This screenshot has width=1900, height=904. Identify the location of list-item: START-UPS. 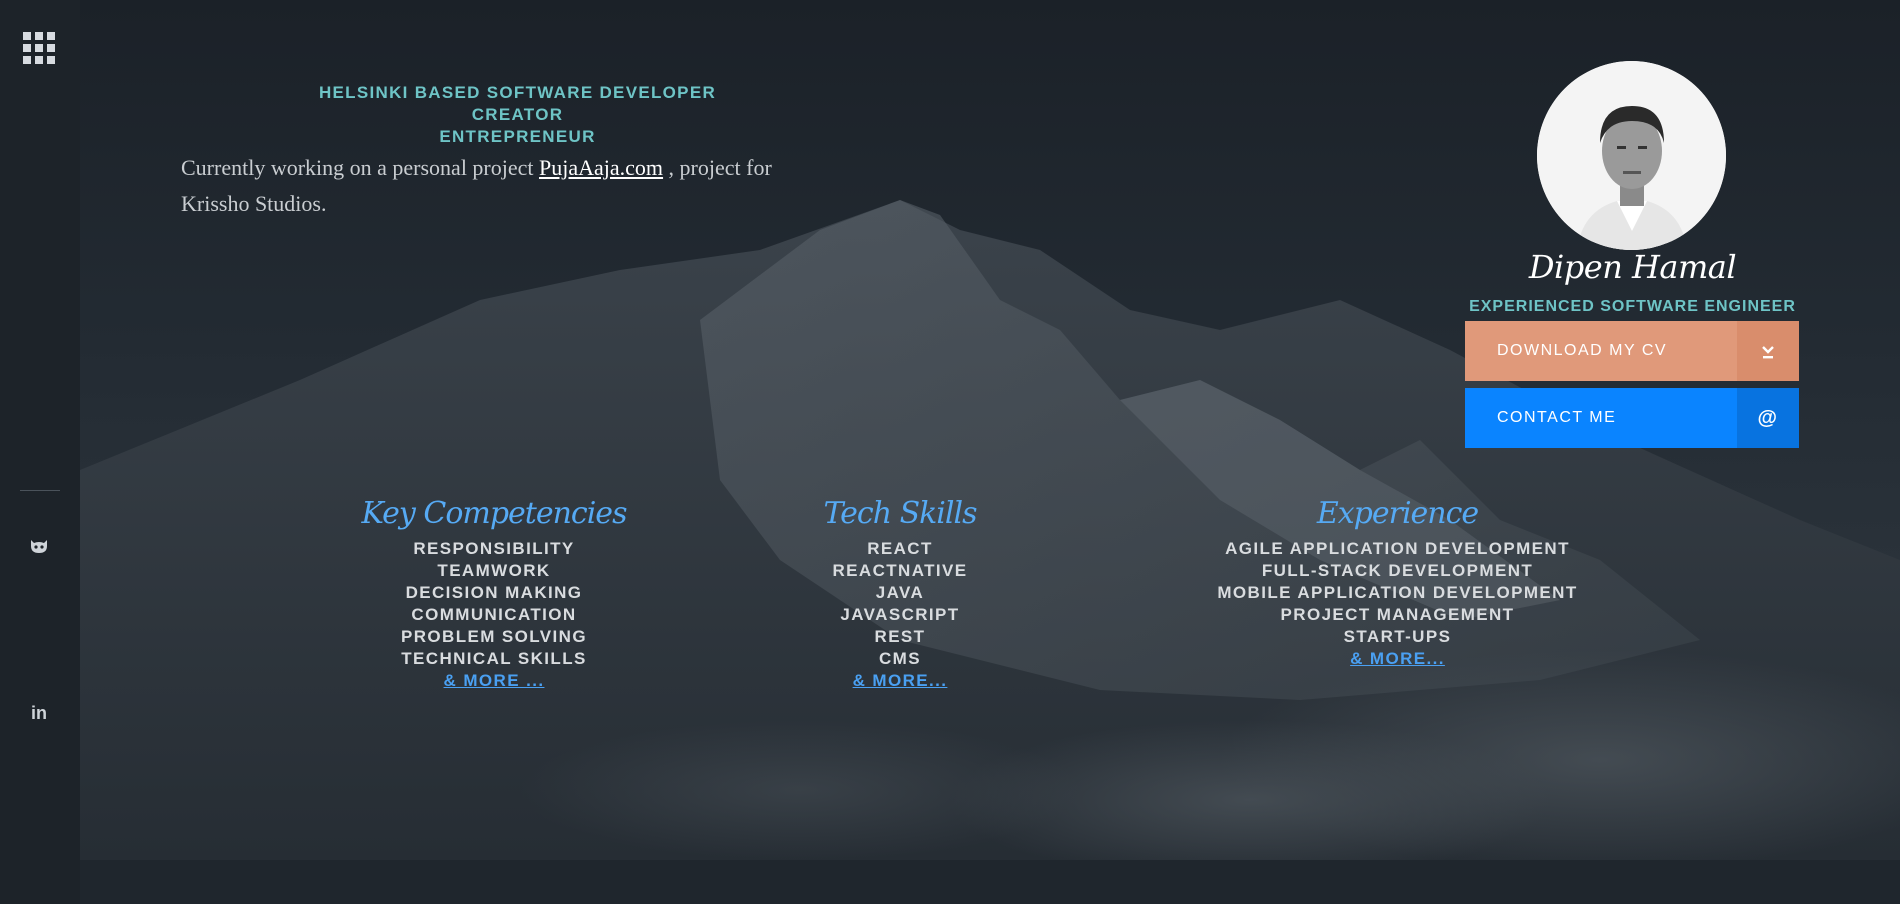
(1397, 636).